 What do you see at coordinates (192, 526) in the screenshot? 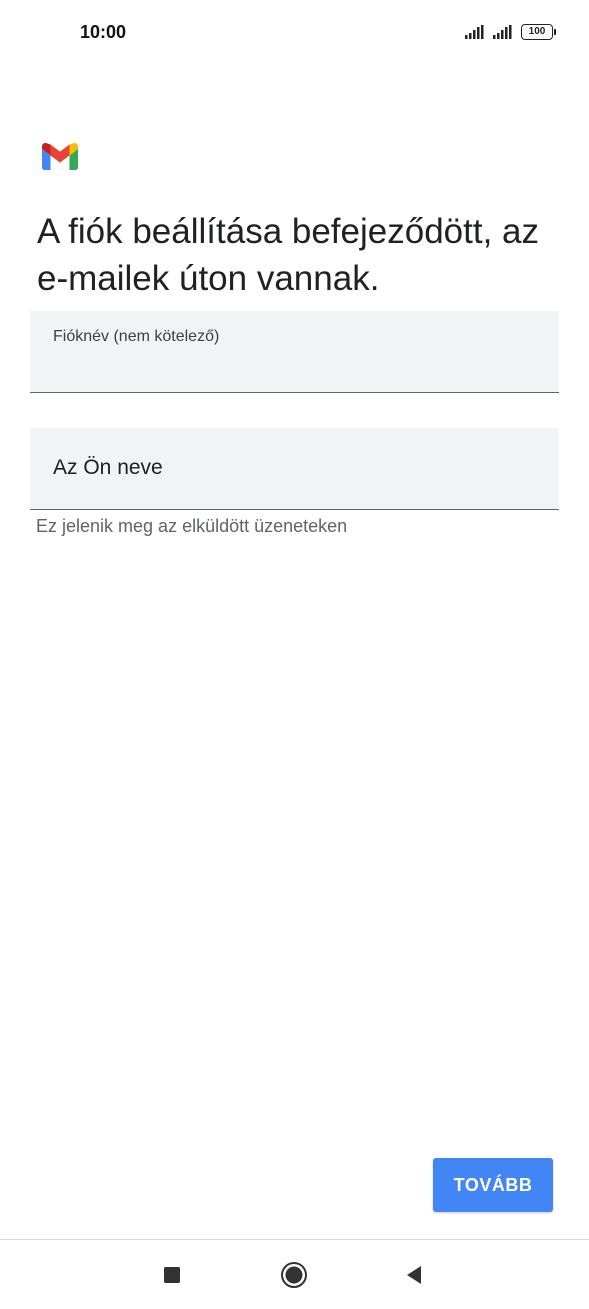
I see `your-name-helper-text: Ez jelenik meg az elküldött üzeneteken` at bounding box center [192, 526].